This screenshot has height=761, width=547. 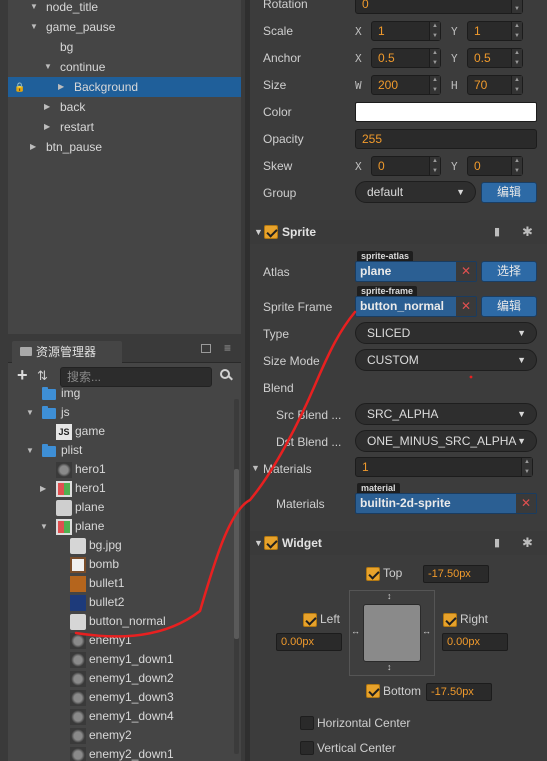 I want to click on scale-y-spinner, so click(x=516, y=31).